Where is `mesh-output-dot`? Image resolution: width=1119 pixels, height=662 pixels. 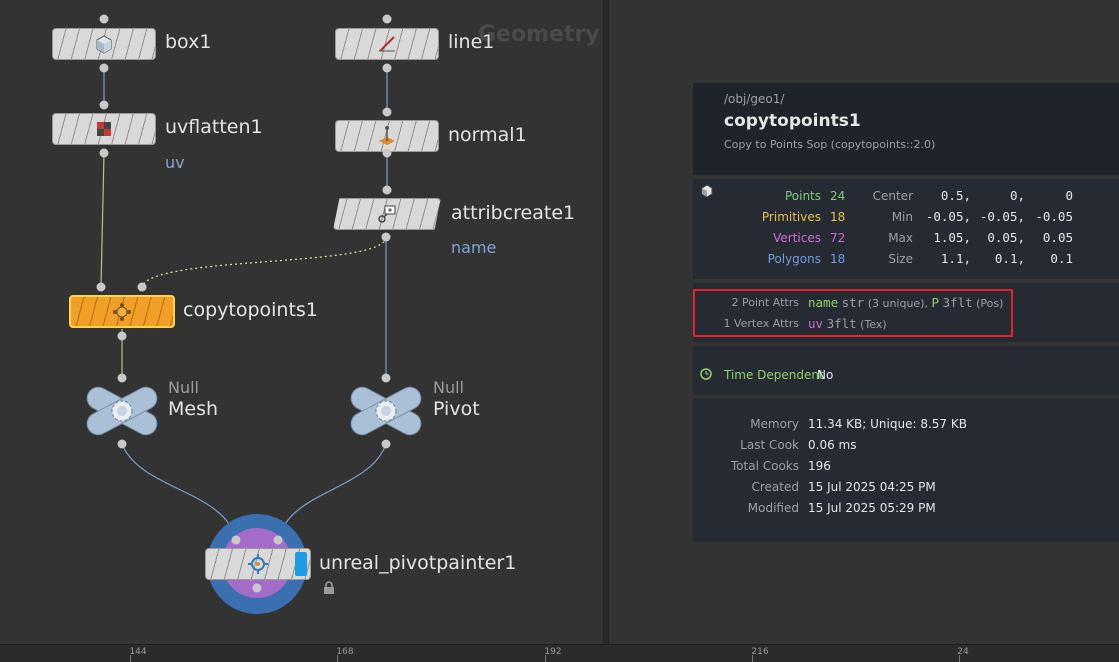 mesh-output-dot is located at coordinates (122, 444).